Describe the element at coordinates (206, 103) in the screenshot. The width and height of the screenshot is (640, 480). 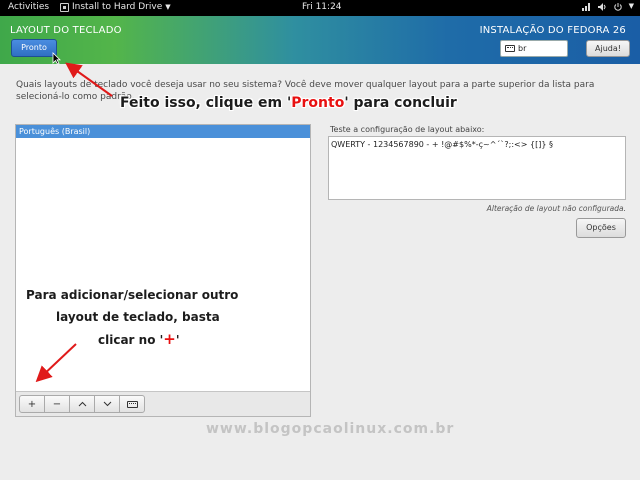
I see `annotation-text: Feito isso, clique em '` at that location.